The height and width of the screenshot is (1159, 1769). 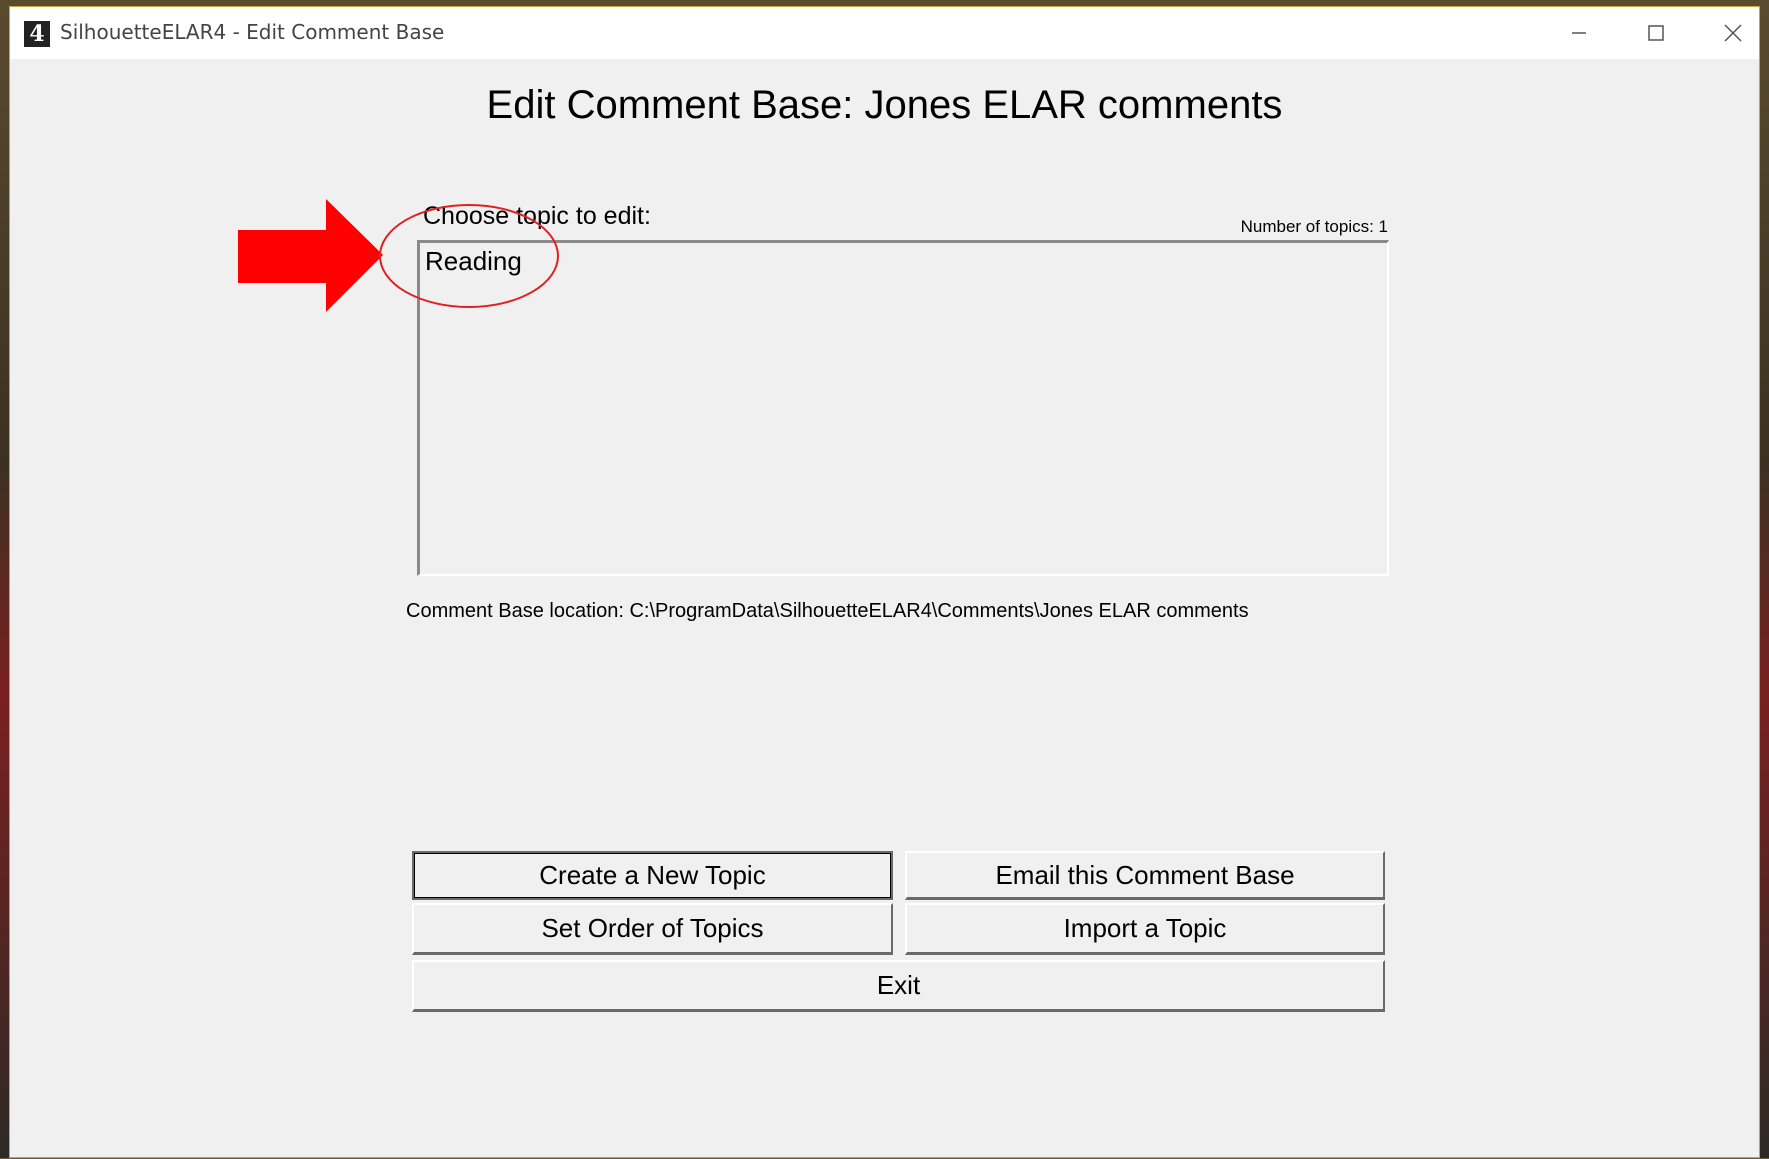 I want to click on set-order-button: Set Order of Topics, so click(x=652, y=929).